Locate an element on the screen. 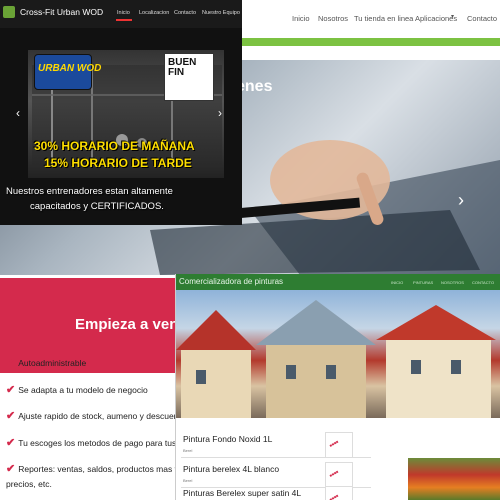 The width and height of the screenshot is (500, 500). product-name: Pinturas Berelex super satin 4L is located at coordinates (242, 493).